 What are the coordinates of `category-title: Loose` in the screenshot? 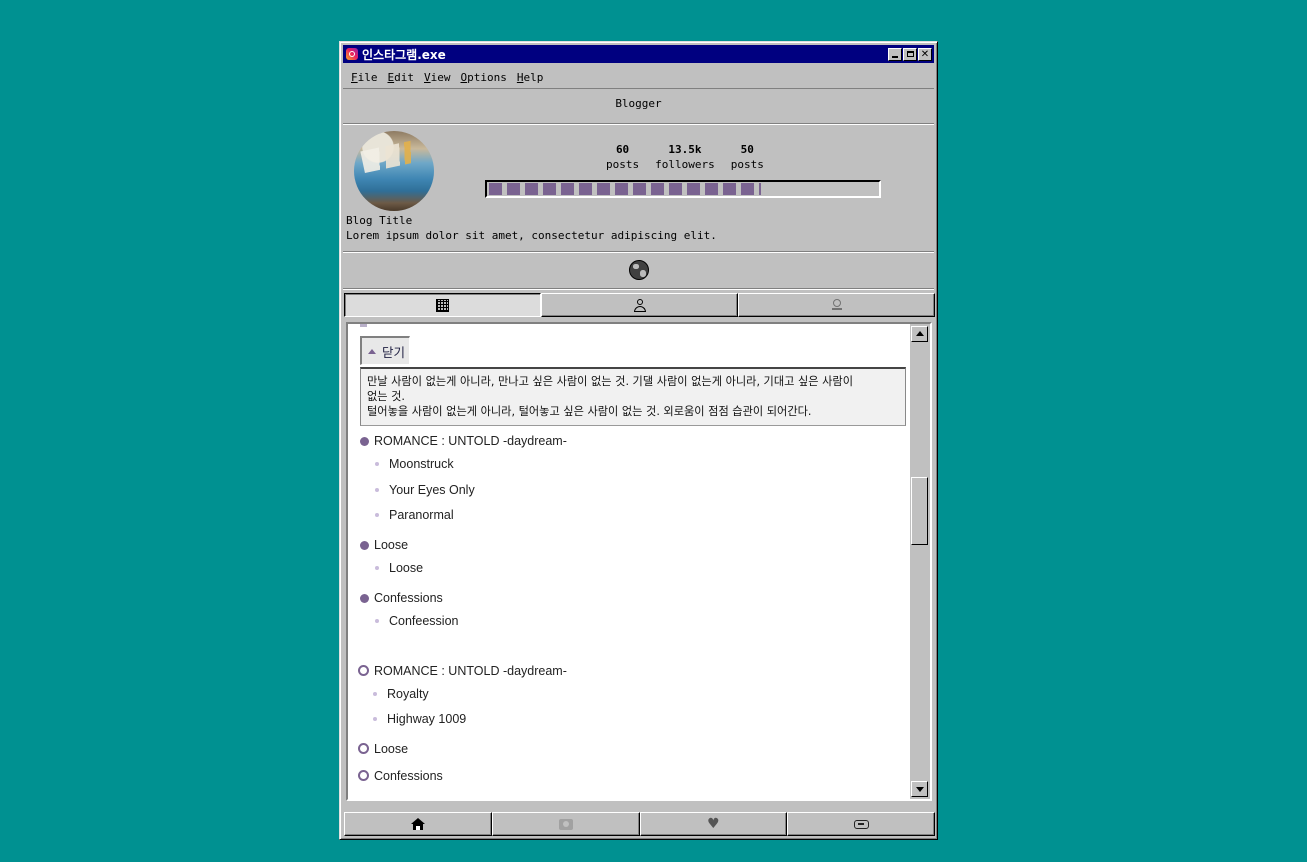 It's located at (391, 545).